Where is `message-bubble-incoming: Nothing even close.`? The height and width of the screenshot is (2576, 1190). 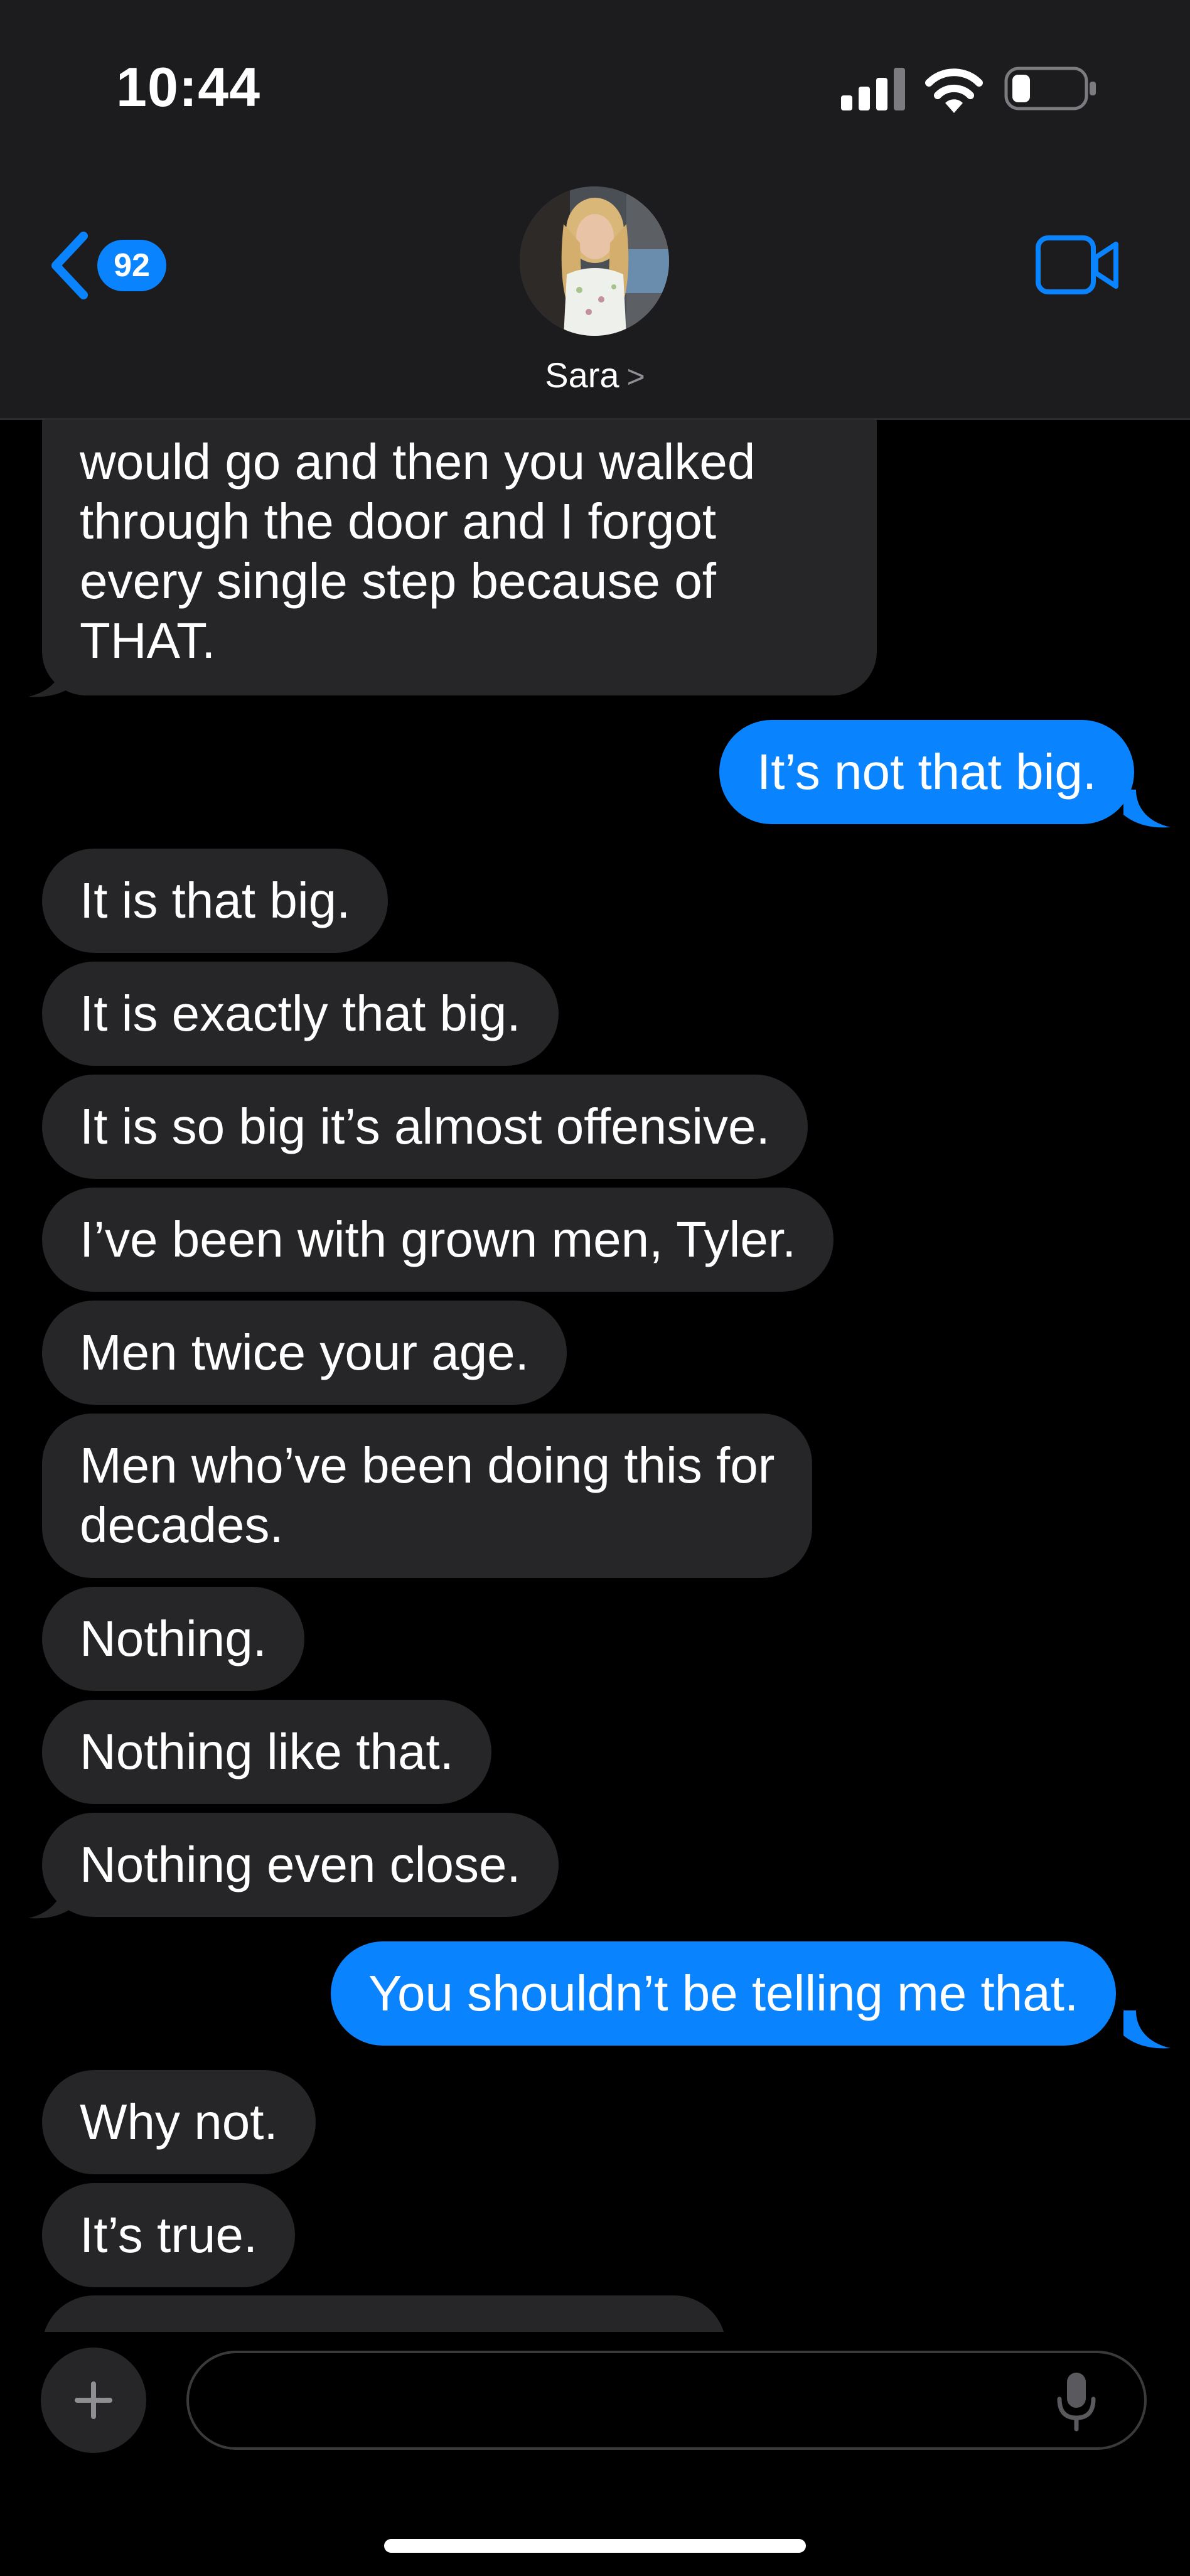
message-bubble-incoming: Nothing even close. is located at coordinates (300, 1865).